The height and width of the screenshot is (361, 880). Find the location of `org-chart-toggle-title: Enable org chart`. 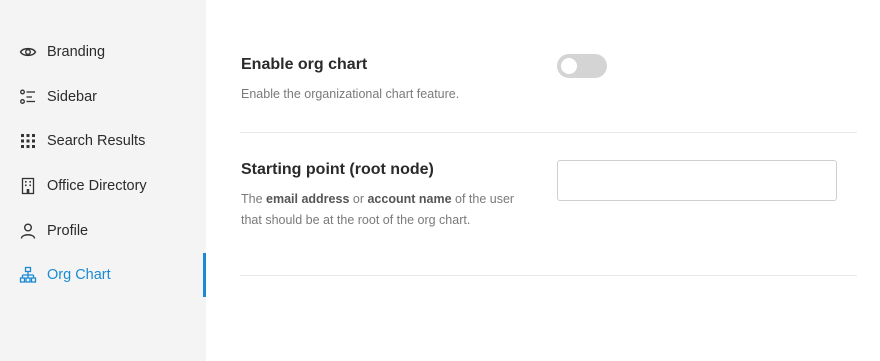

org-chart-toggle-title: Enable org chart is located at coordinates (304, 64).